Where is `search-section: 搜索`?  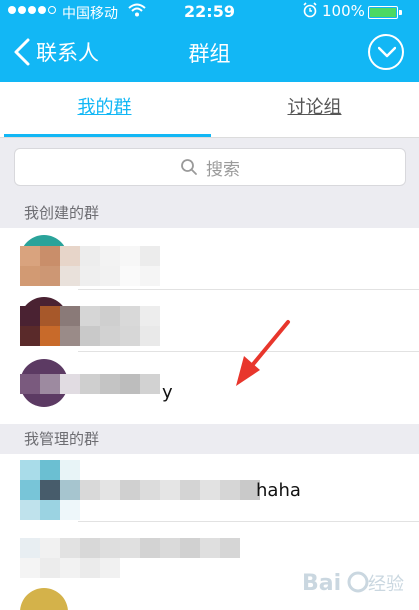
search-section: 搜索 is located at coordinates (209, 168).